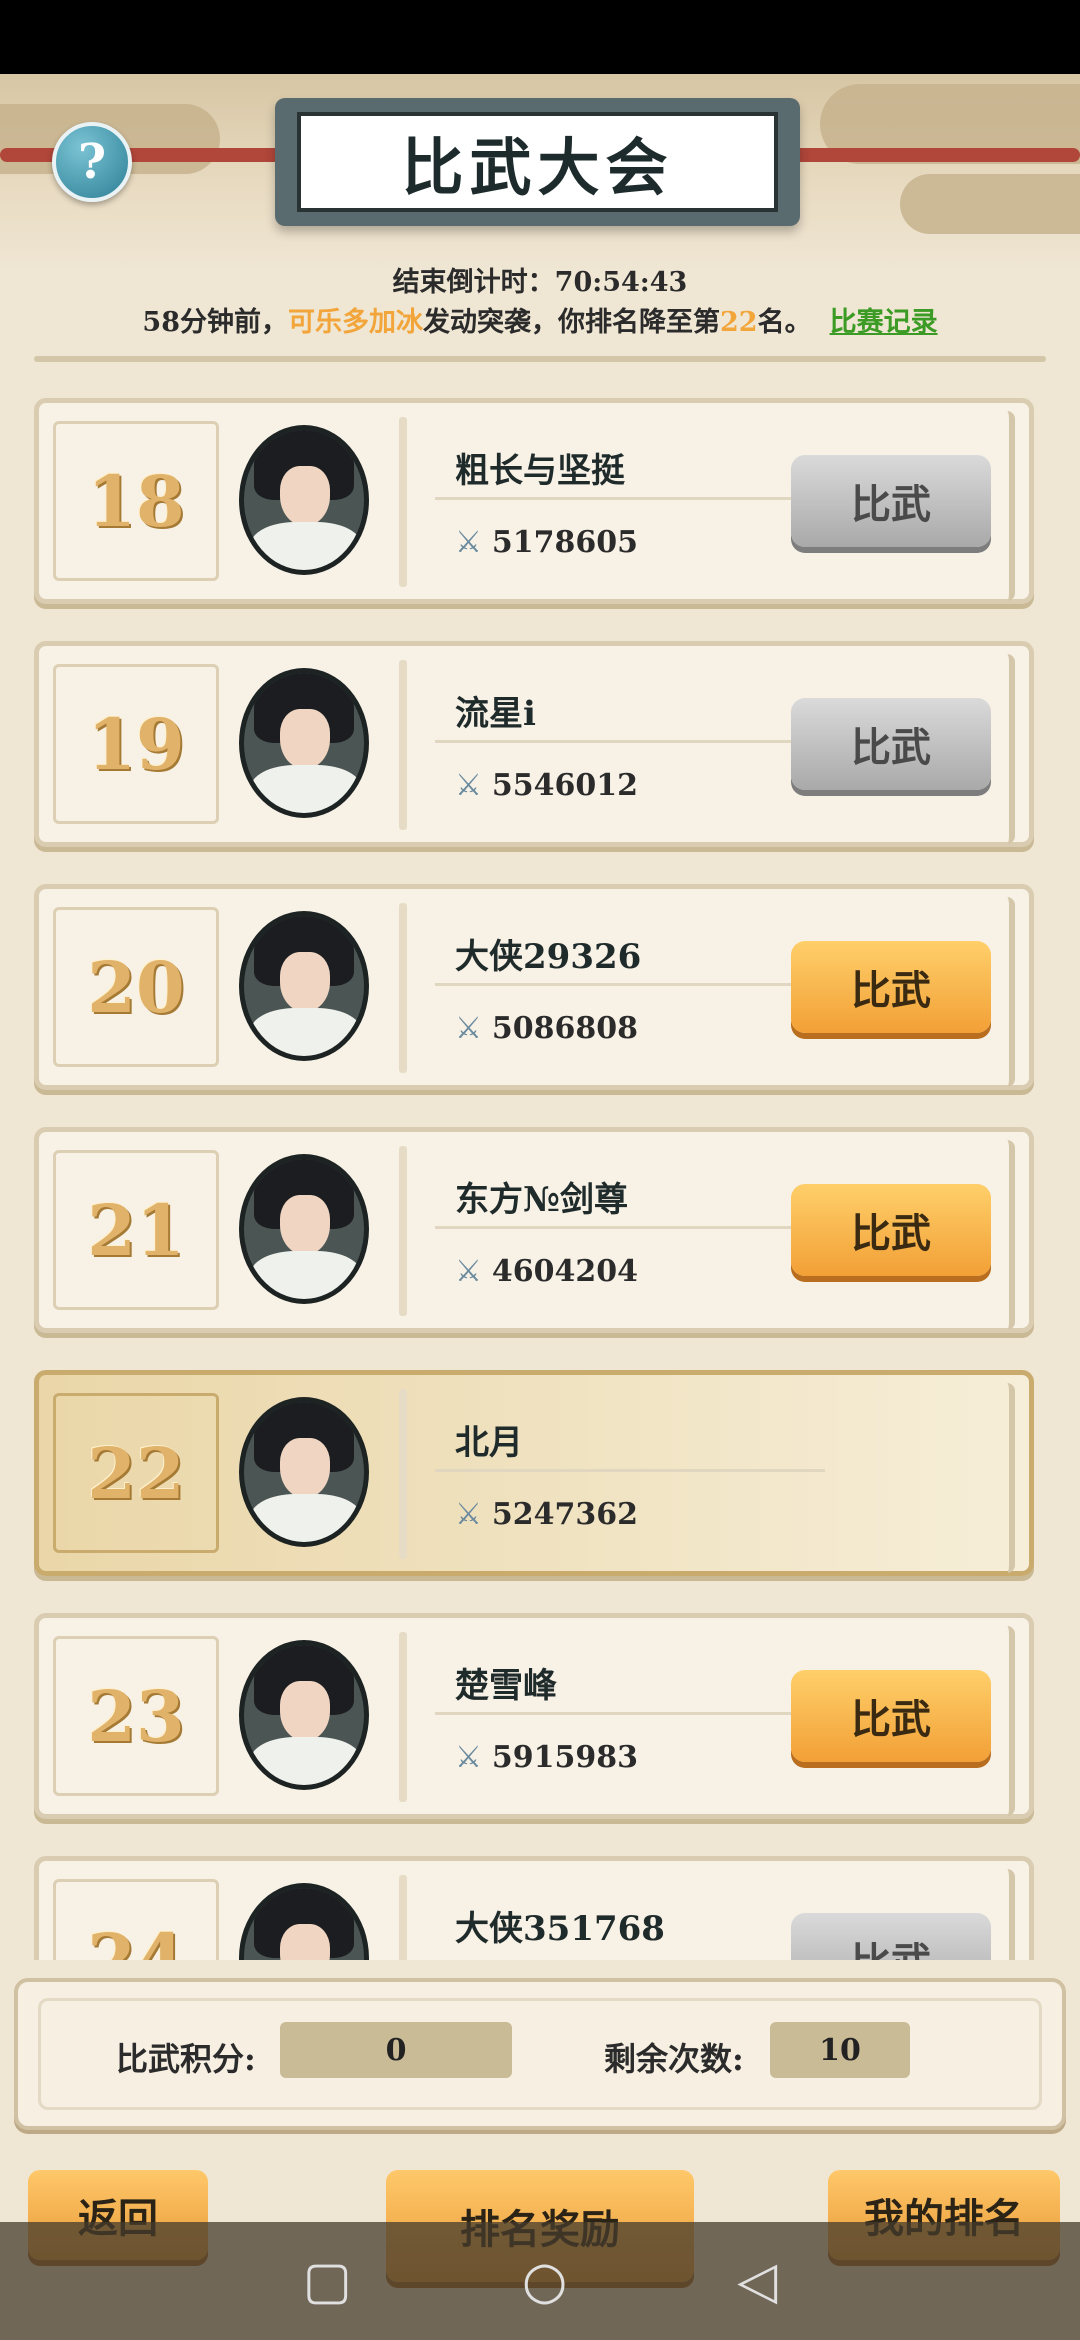  I want to click on notice-middle: 发动突袭，你排名降至第, so click(571, 322).